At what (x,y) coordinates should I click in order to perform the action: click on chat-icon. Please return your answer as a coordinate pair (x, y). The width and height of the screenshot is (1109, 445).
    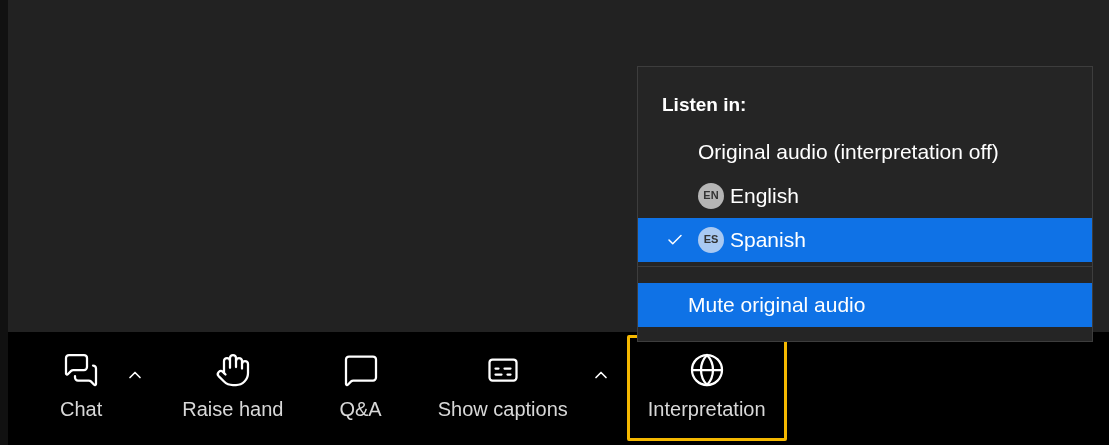
    Looking at the image, I should click on (81, 370).